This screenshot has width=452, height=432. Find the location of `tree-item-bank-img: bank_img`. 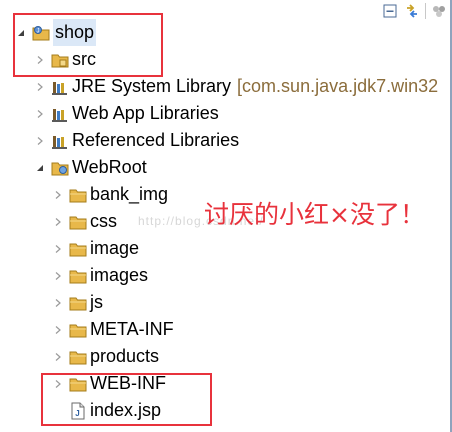

tree-item-bank-img: bank_img is located at coordinates (109, 194).